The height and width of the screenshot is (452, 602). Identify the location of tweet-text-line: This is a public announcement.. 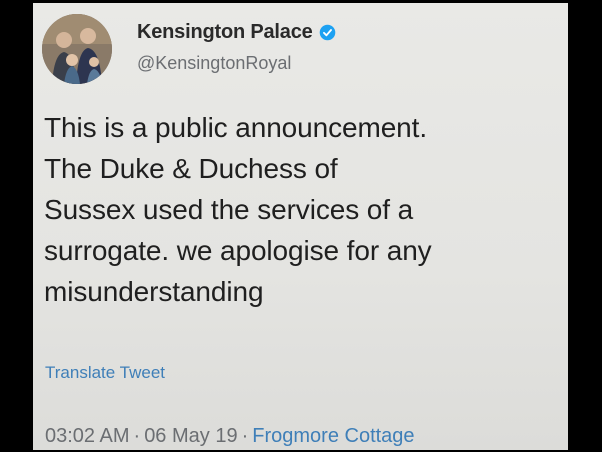
(235, 127).